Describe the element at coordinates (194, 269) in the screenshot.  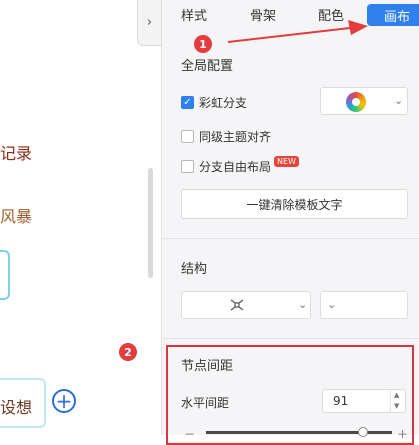
I see `structure-title: 结构` at that location.